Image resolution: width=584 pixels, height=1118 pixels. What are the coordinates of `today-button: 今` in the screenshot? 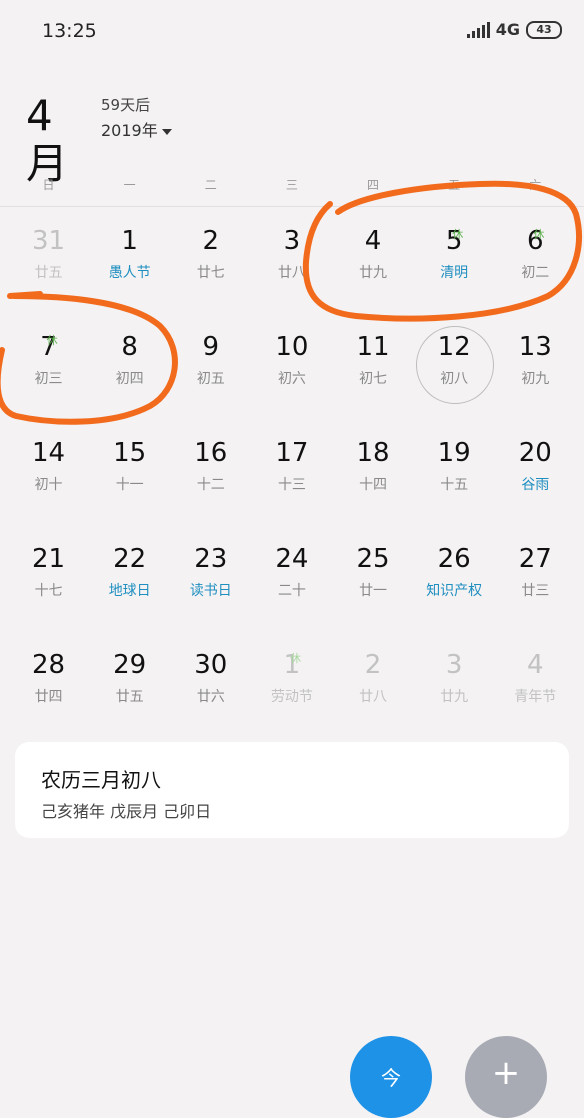 It's located at (391, 1077).